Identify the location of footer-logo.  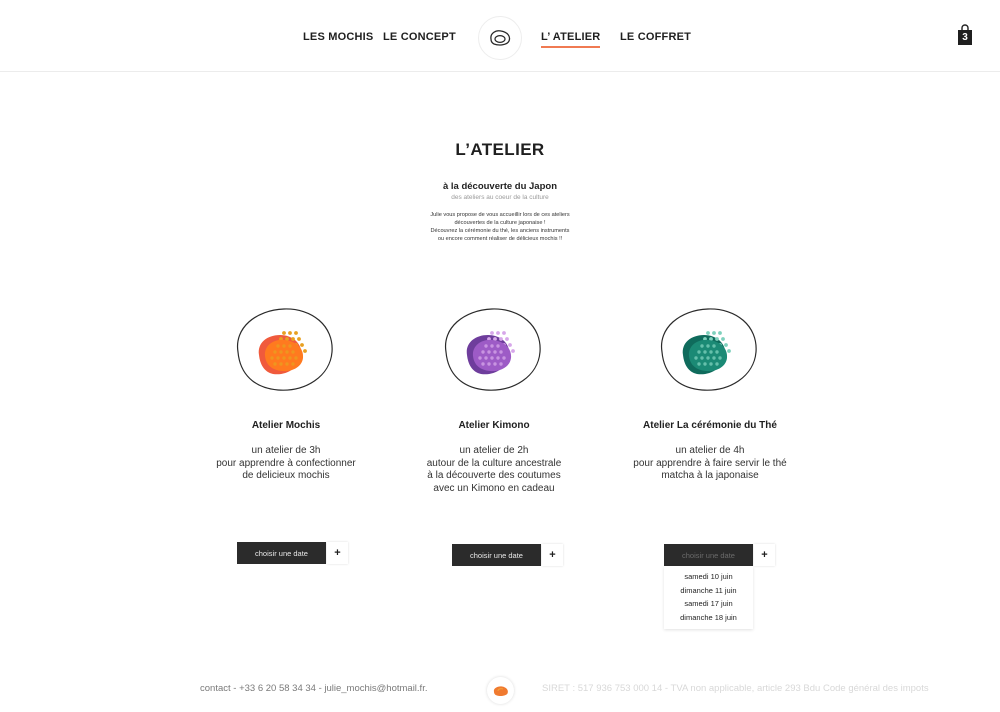
(500, 690).